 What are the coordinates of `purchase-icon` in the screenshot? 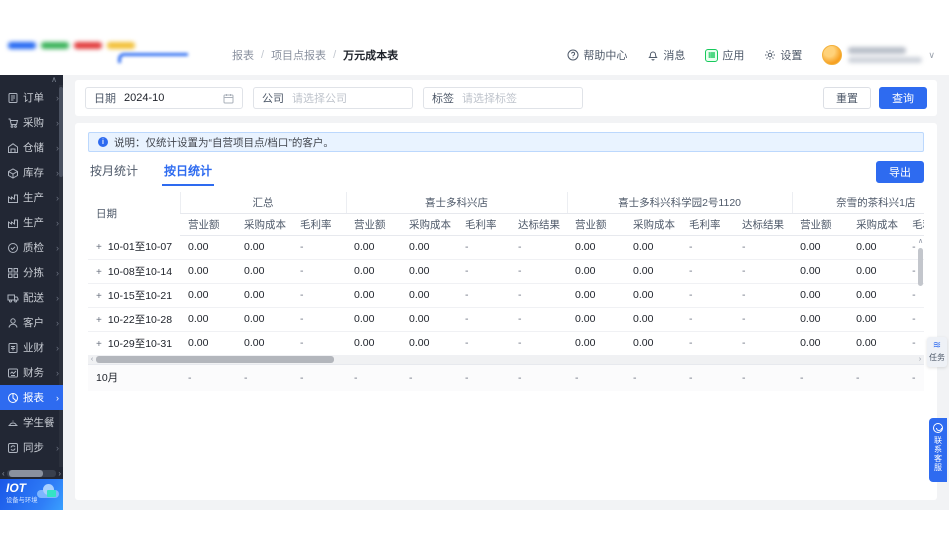 It's located at (13, 123).